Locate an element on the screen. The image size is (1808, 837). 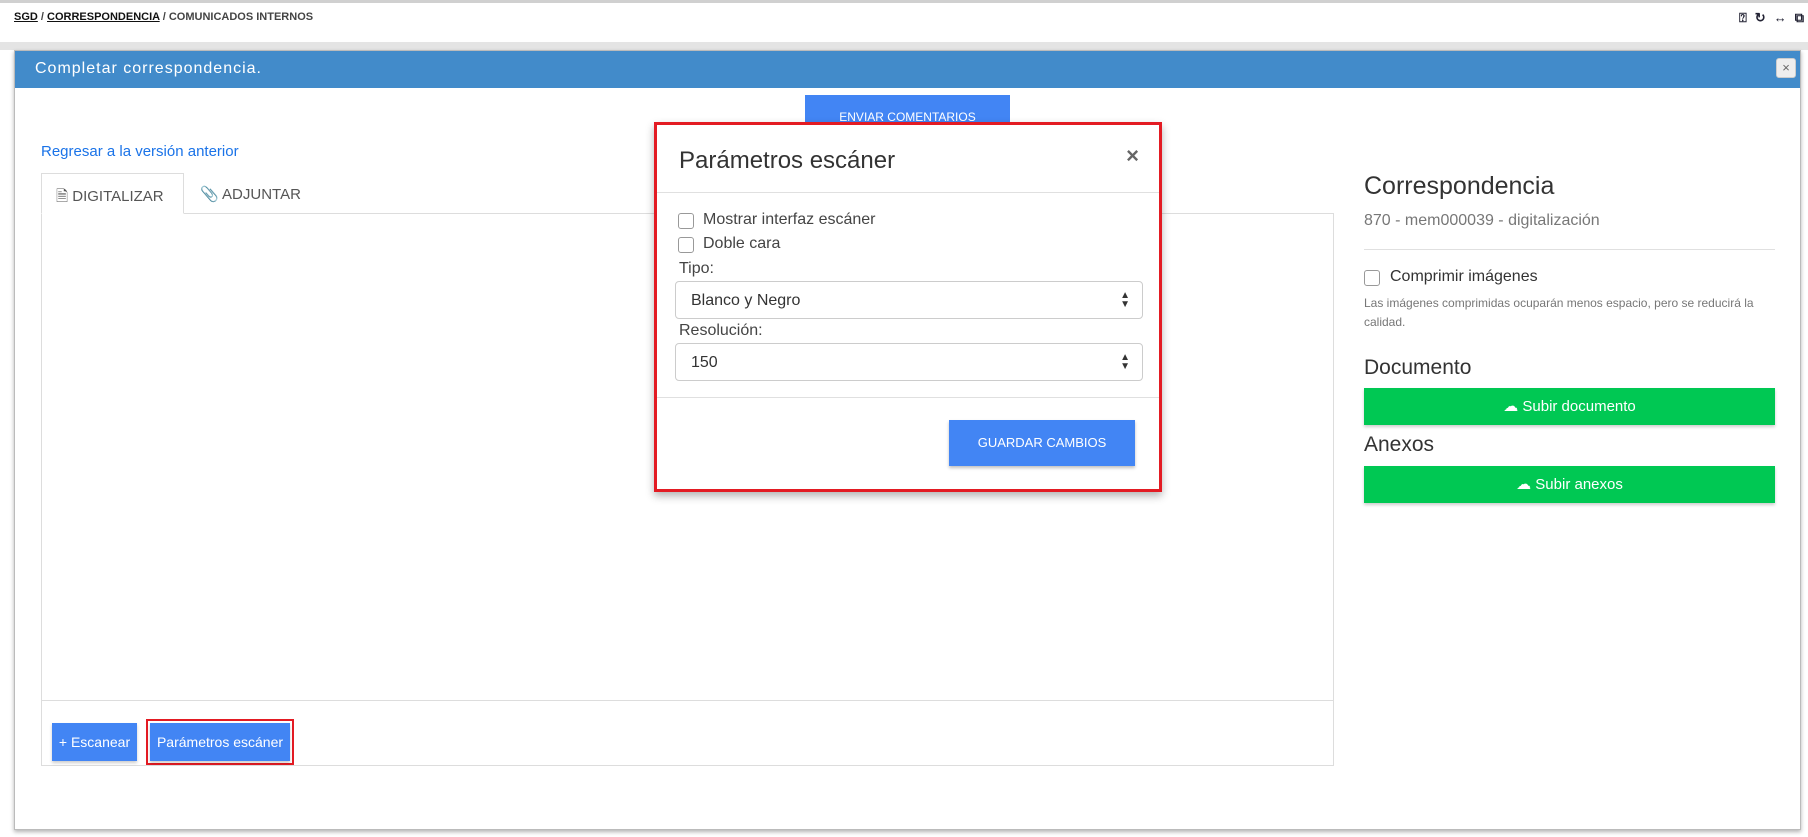
tipo-select: Blanco y Negro ▲ ▼ is located at coordinates (909, 300).